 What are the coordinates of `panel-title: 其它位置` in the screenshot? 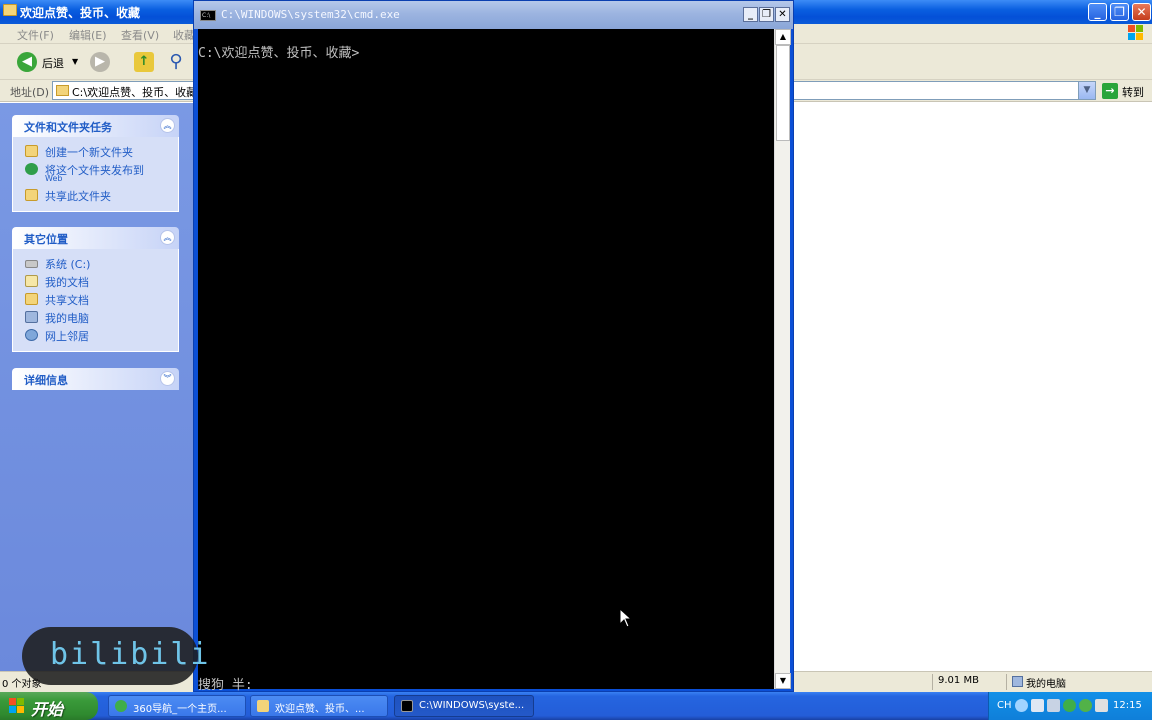 It's located at (46, 239).